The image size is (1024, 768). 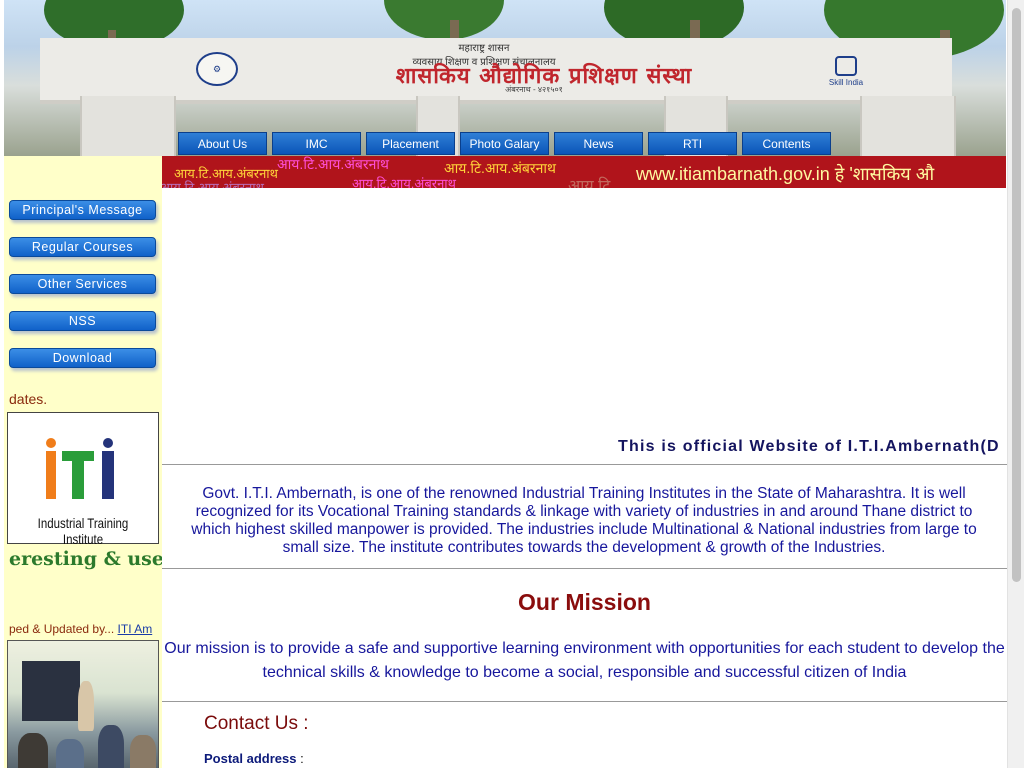 What do you see at coordinates (222, 143) in the screenshot?
I see `nav-about-us: About Us` at bounding box center [222, 143].